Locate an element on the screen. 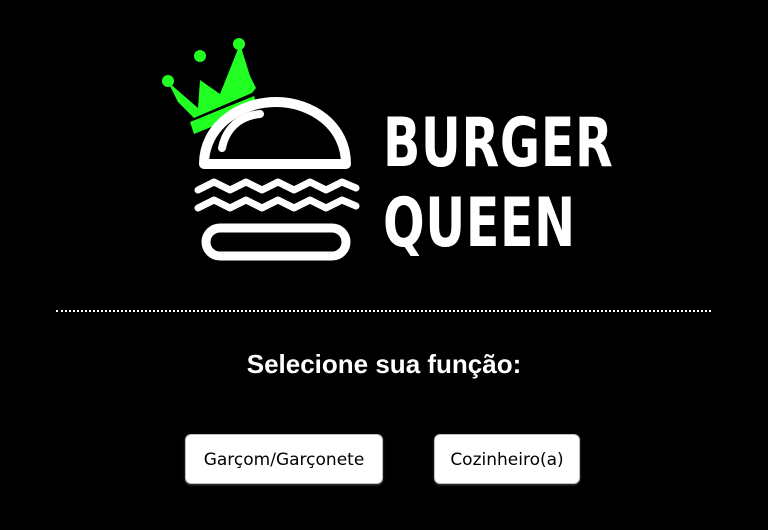 The image size is (768, 530). lettuce-shape is located at coordinates (277, 186).